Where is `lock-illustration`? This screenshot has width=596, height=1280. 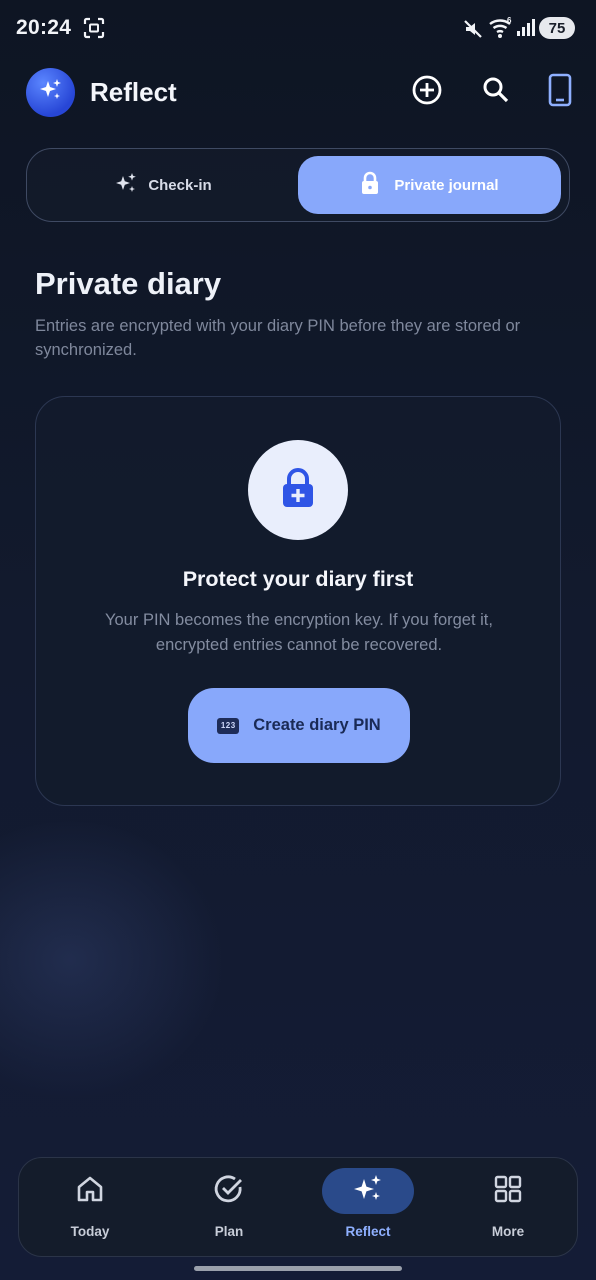
lock-illustration is located at coordinates (298, 490).